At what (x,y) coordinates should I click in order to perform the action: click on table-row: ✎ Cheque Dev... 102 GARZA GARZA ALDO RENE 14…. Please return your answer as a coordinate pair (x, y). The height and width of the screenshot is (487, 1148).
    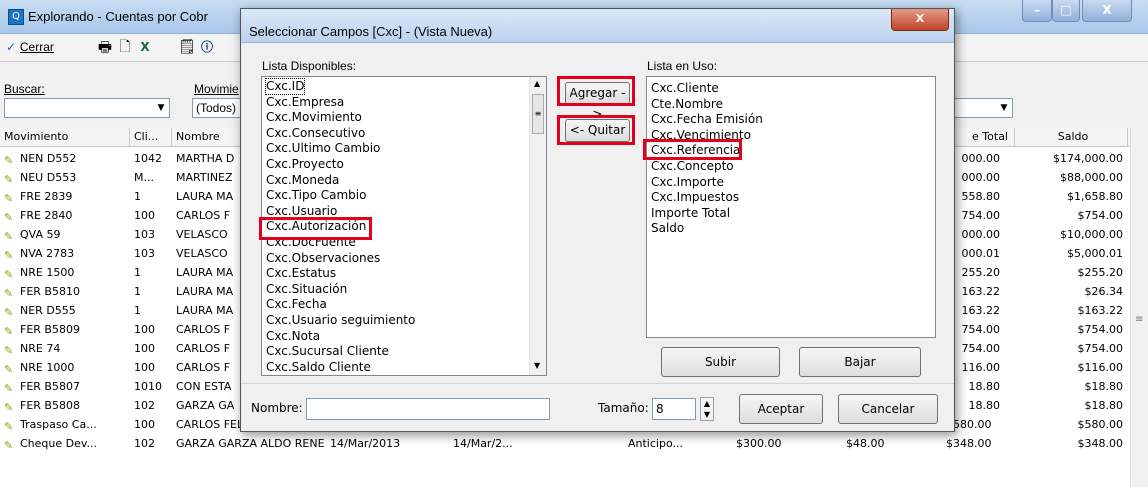
    Looking at the image, I should click on (561, 443).